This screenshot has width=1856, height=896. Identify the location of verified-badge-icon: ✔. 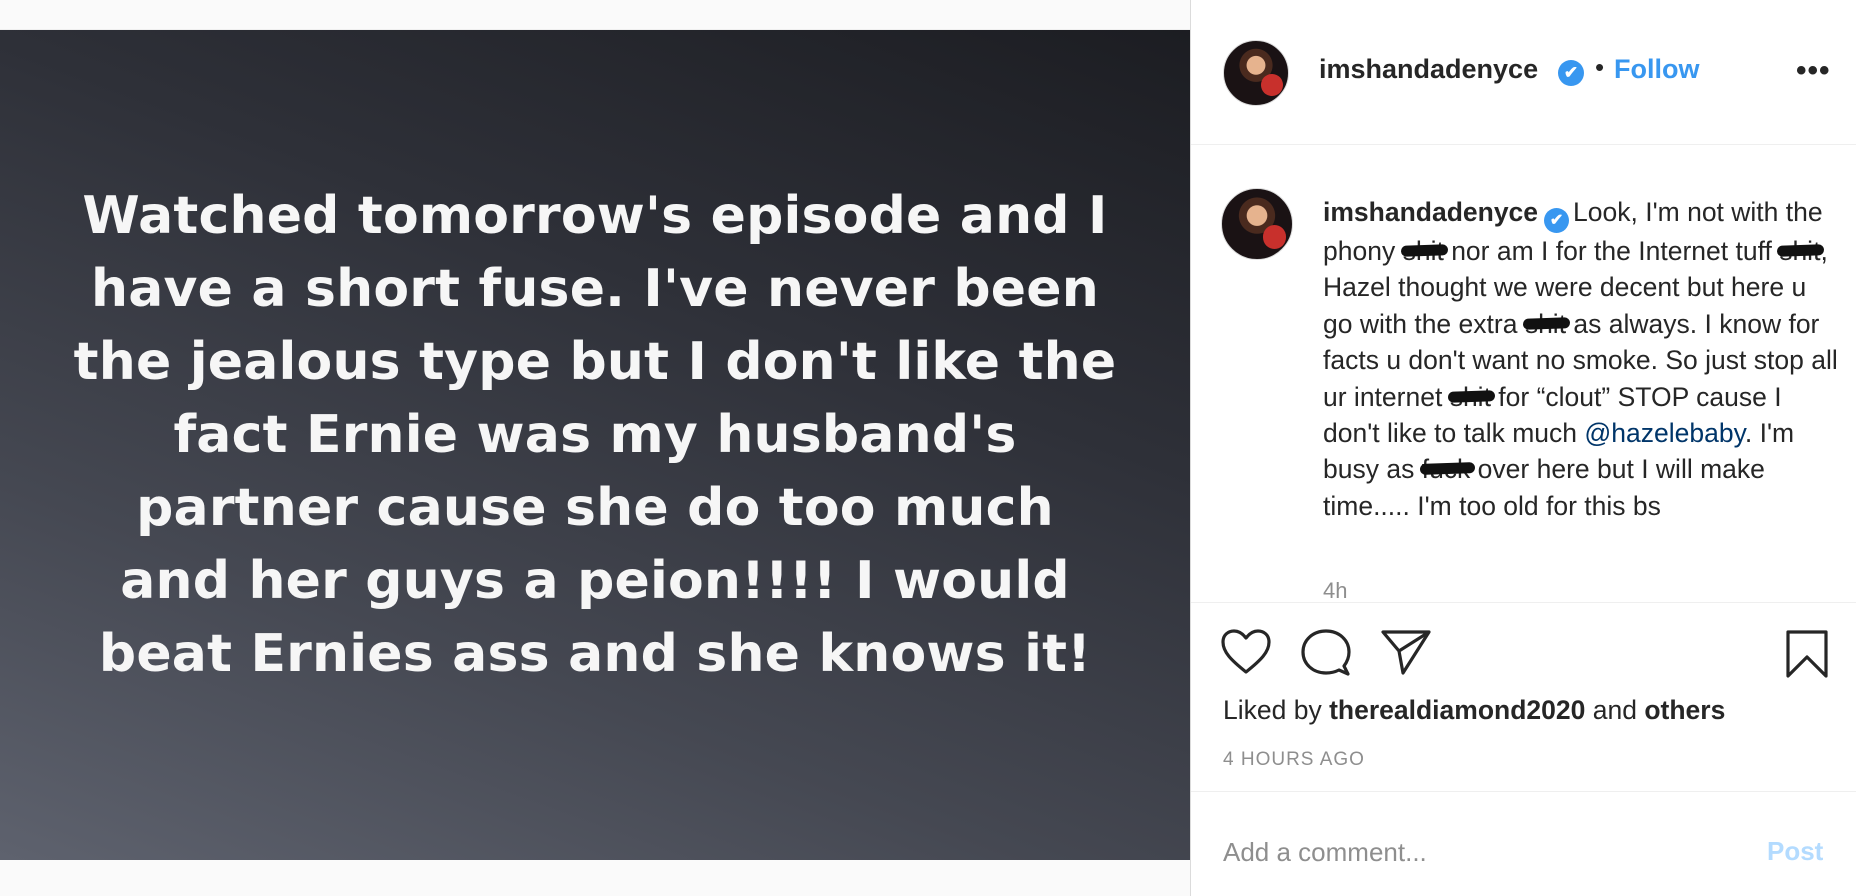
(1571, 73).